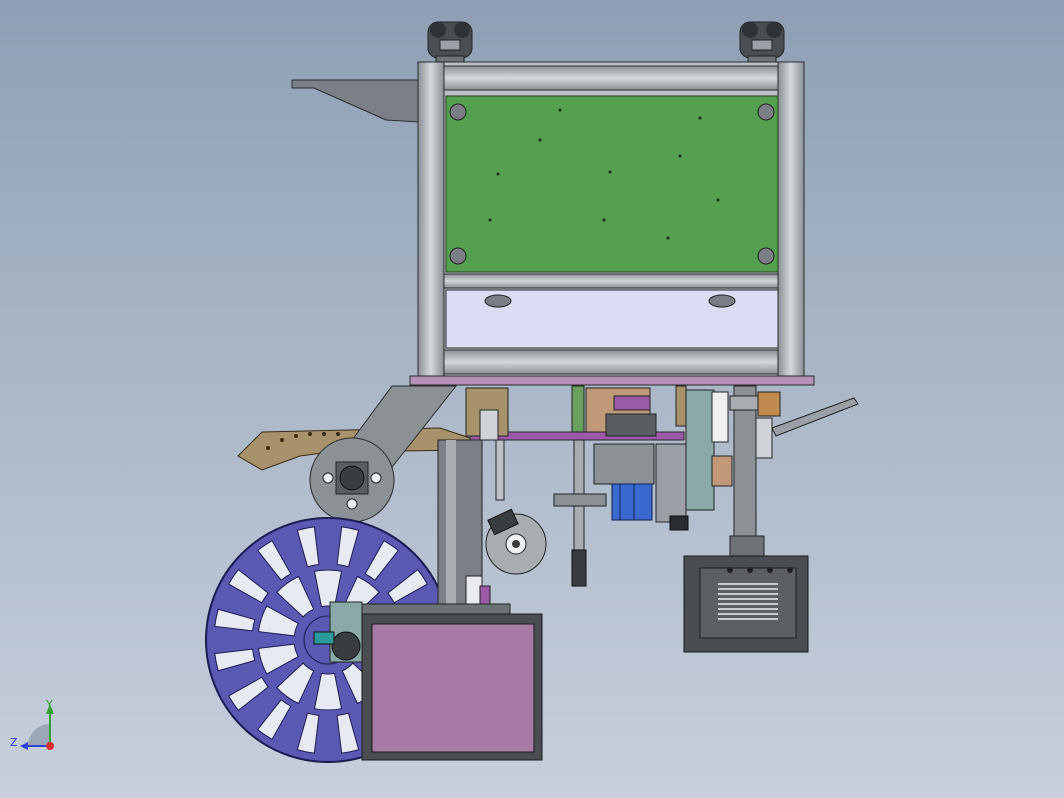  Describe the element at coordinates (356, 101) in the screenshot. I see `left-shelf` at that location.